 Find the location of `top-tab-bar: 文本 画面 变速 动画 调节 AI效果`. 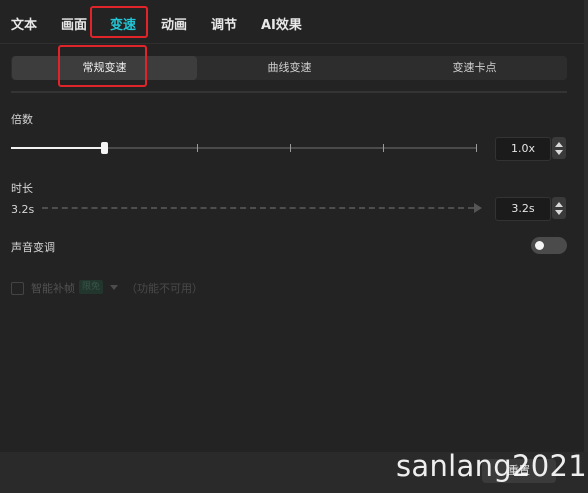

top-tab-bar: 文本 画面 变速 动画 调节 AI效果 is located at coordinates (294, 22).